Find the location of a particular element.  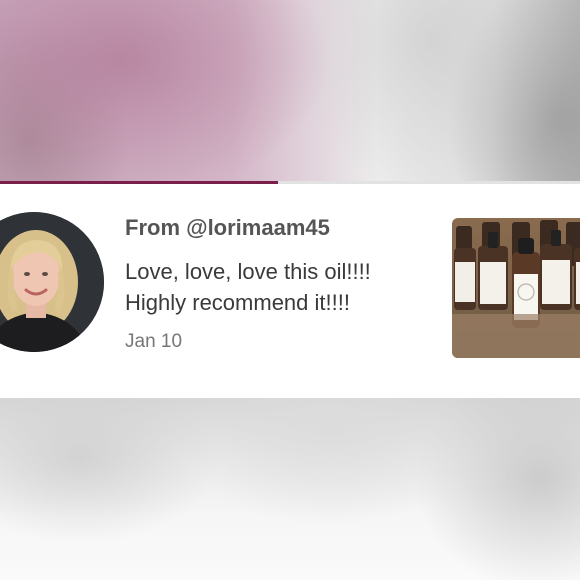

reviewer-avatar is located at coordinates (52, 282).